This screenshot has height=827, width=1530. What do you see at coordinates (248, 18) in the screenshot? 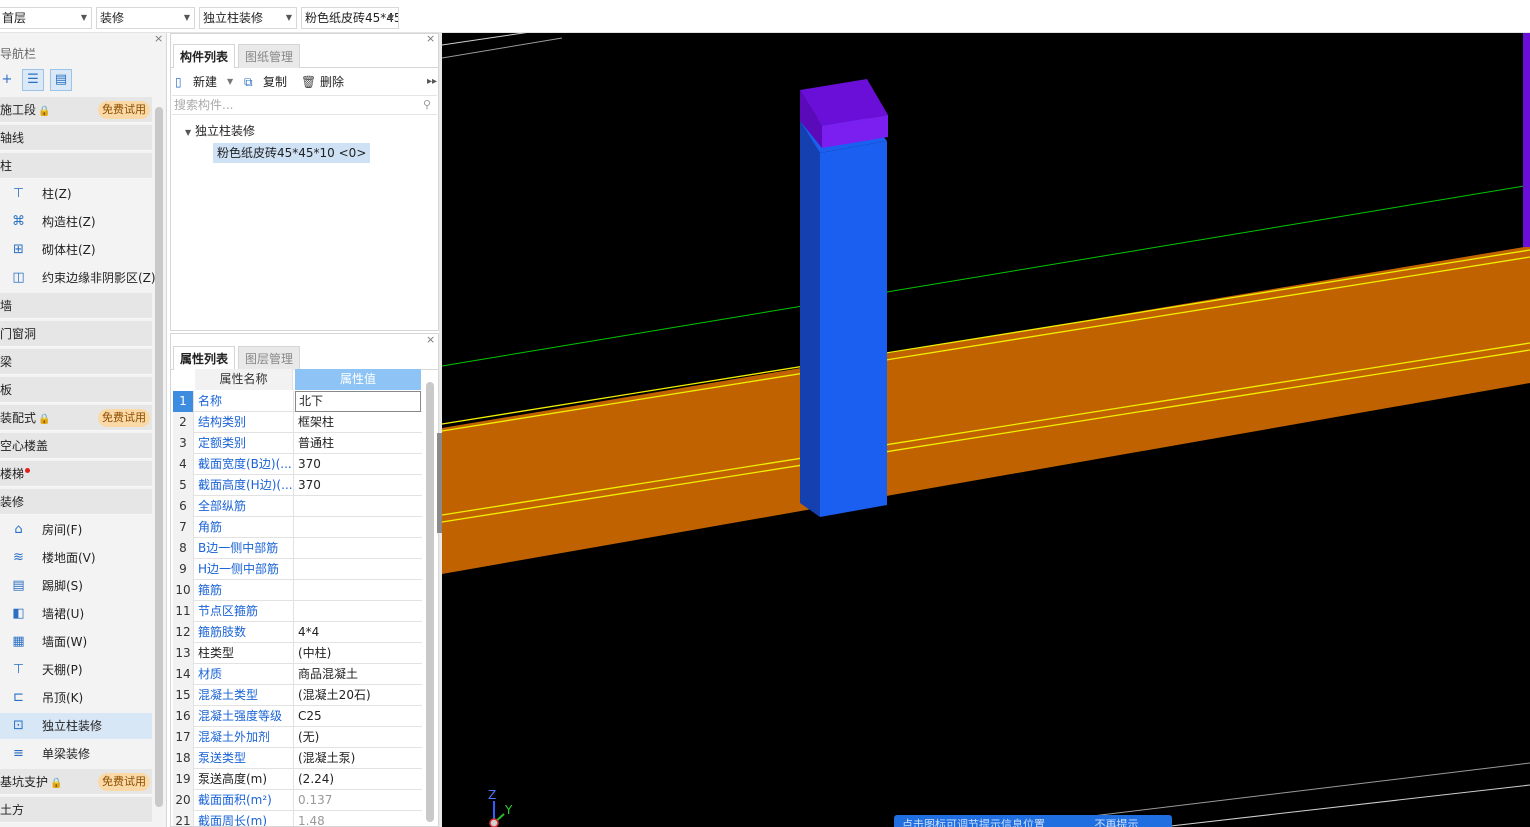
I see `component-type-select: 独立柱装修 ▼` at bounding box center [248, 18].